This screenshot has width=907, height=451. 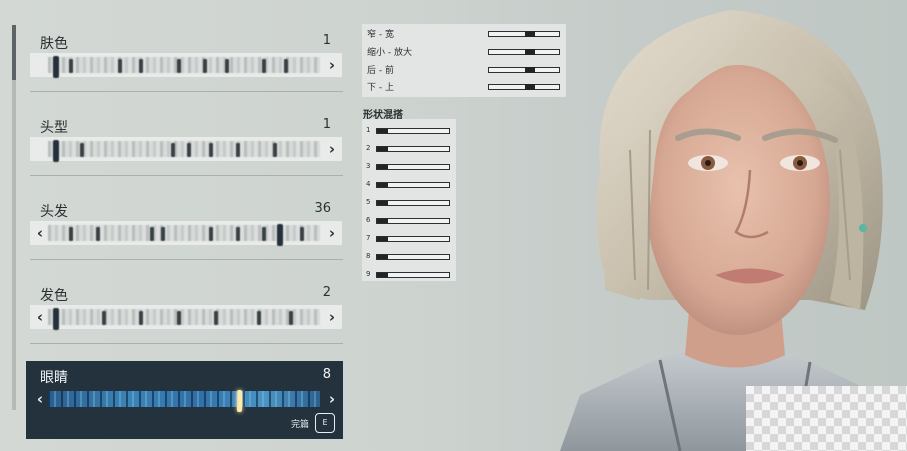 What do you see at coordinates (313, 423) in the screenshot?
I see `confirm-prompt: 完篇 E` at bounding box center [313, 423].